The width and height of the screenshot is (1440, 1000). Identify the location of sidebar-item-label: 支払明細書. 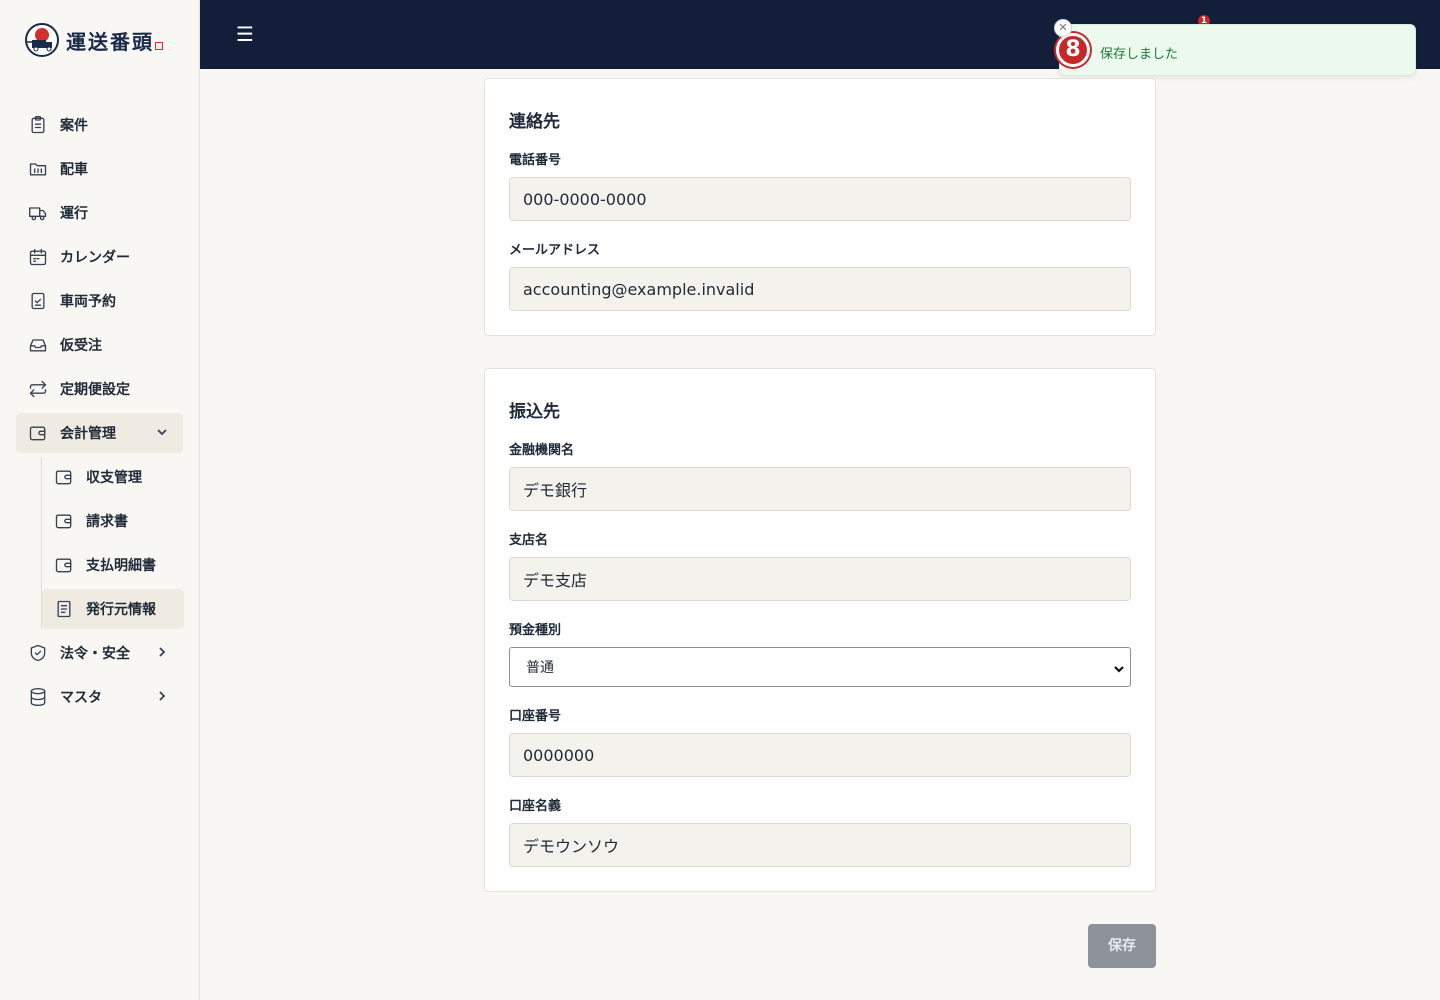
(121, 566).